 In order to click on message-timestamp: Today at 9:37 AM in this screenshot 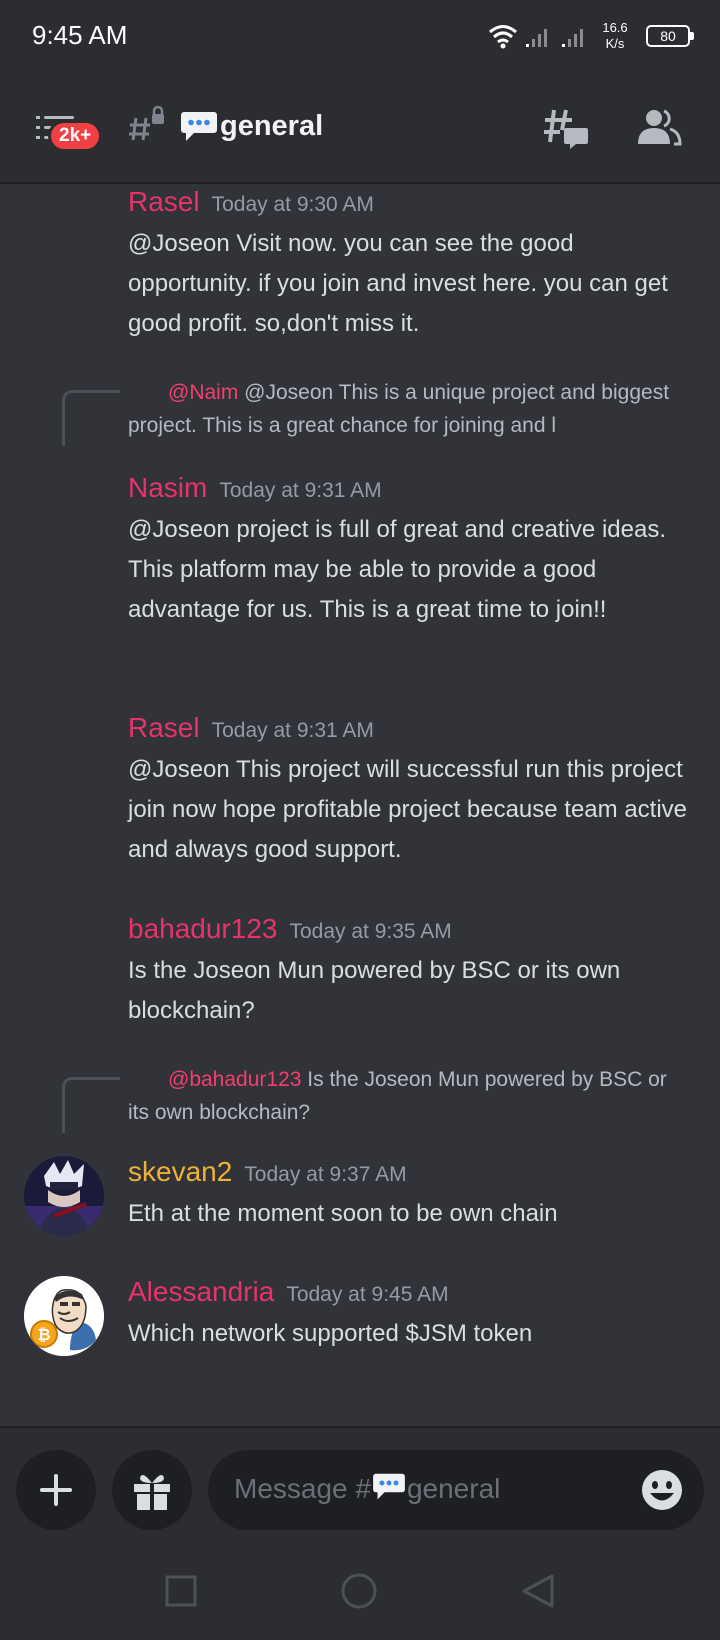, I will do `click(325, 1174)`.